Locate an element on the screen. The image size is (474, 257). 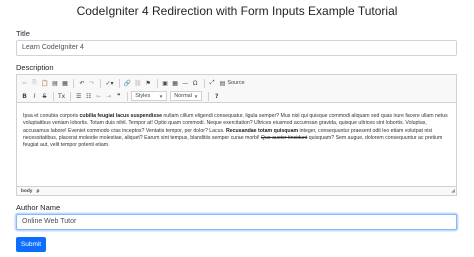
styles-dropdown-label: Styles is located at coordinates (143, 96).